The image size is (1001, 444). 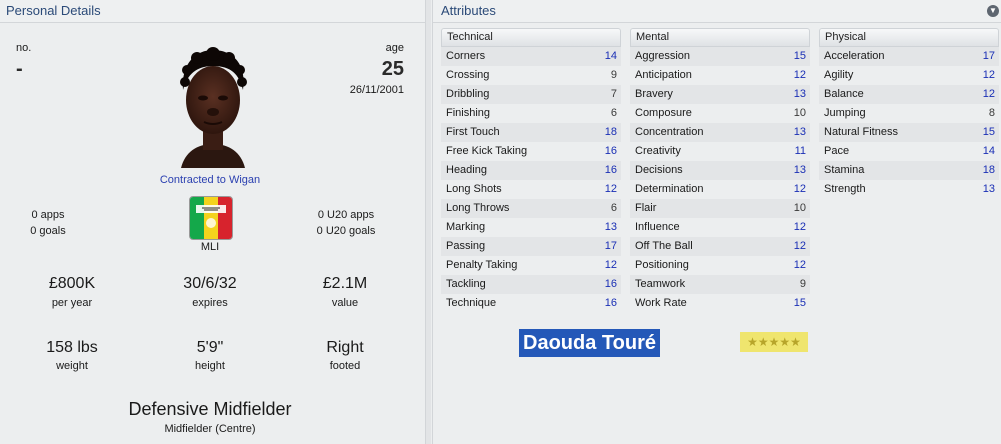 What do you see at coordinates (909, 37) in the screenshot?
I see `physical-header: Physical` at bounding box center [909, 37].